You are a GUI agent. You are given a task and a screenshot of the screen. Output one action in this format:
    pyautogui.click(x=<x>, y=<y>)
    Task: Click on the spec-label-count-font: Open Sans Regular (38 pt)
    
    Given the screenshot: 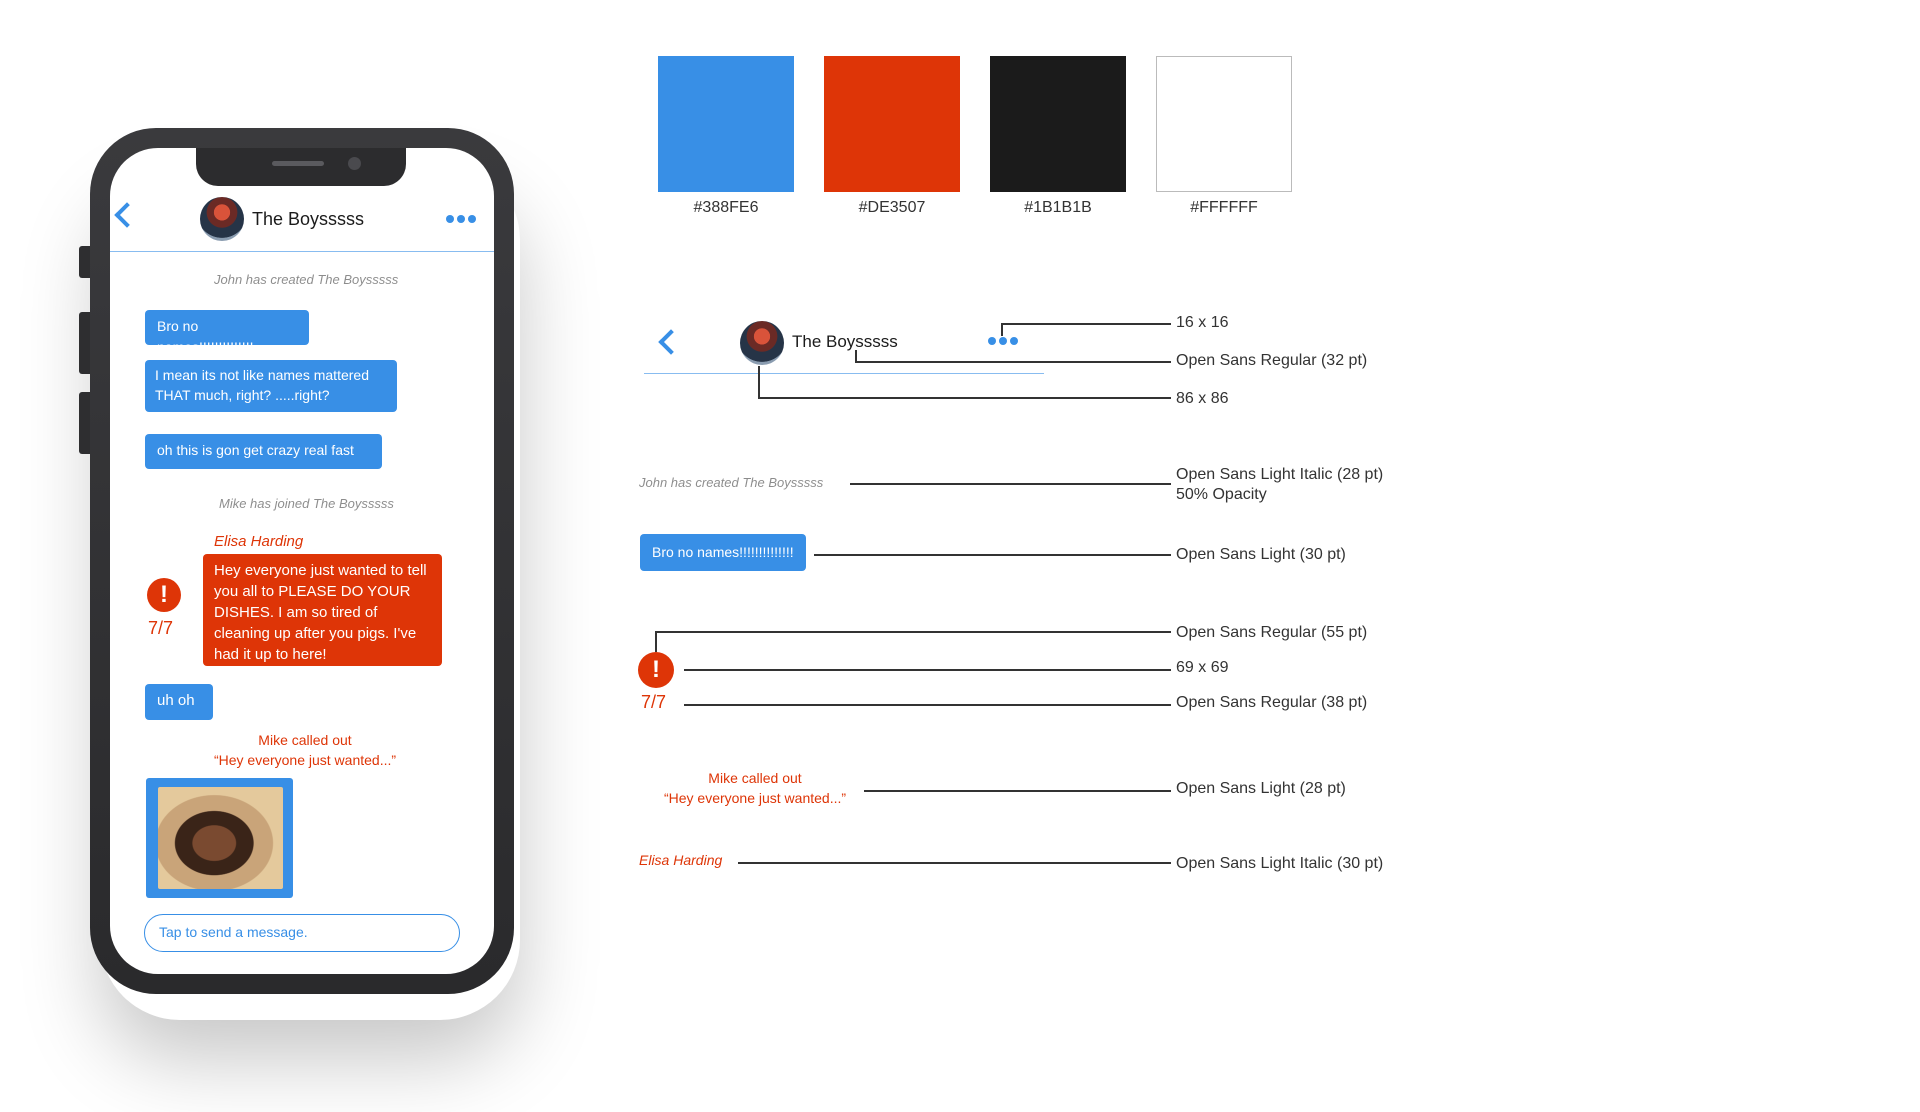 What is the action you would take?
    pyautogui.click(x=1272, y=702)
    